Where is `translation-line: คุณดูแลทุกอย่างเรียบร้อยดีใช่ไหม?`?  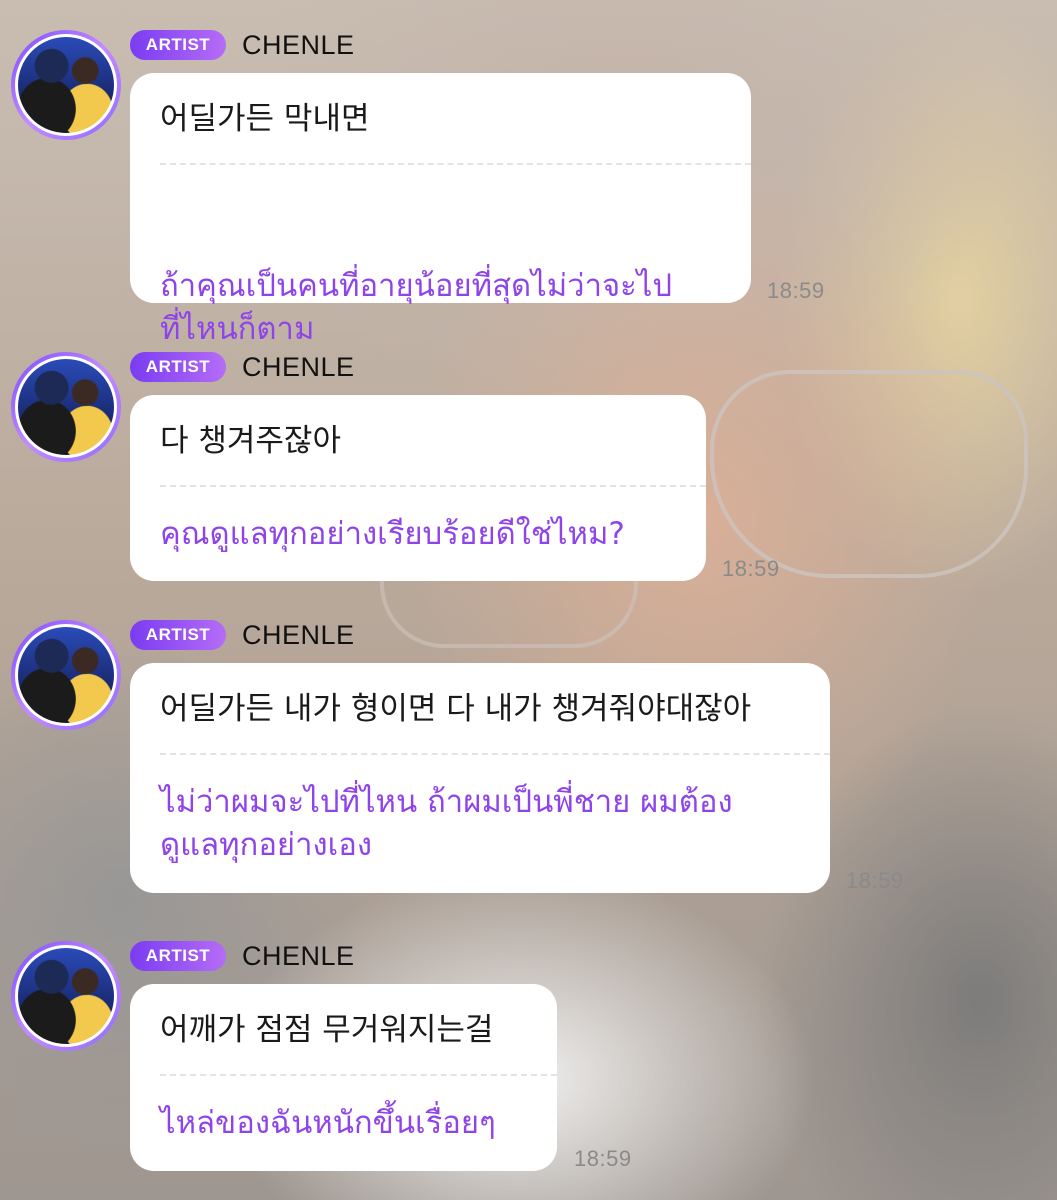 translation-line: คุณดูแลทุกอย่างเรียบร้อยดีใช่ไหม? is located at coordinates (392, 534).